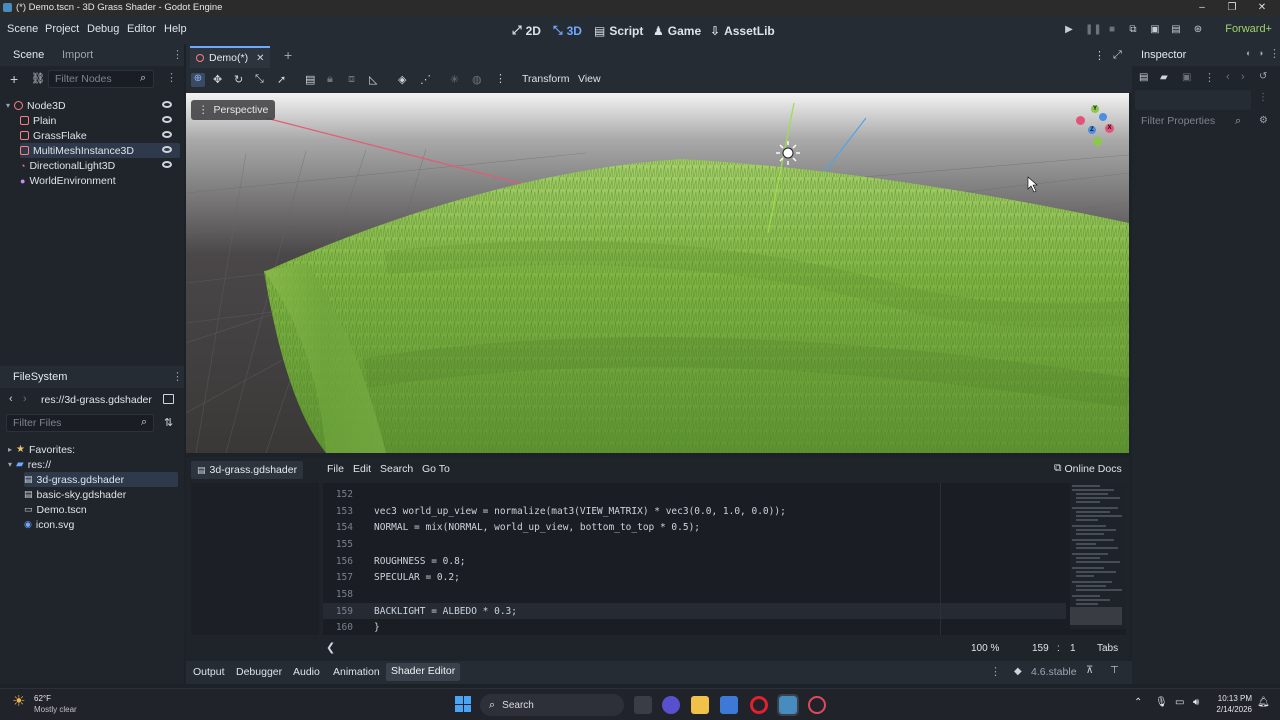  Describe the element at coordinates (1263, 120) in the screenshot. I see `inspector-options-icon: ⚙` at that location.